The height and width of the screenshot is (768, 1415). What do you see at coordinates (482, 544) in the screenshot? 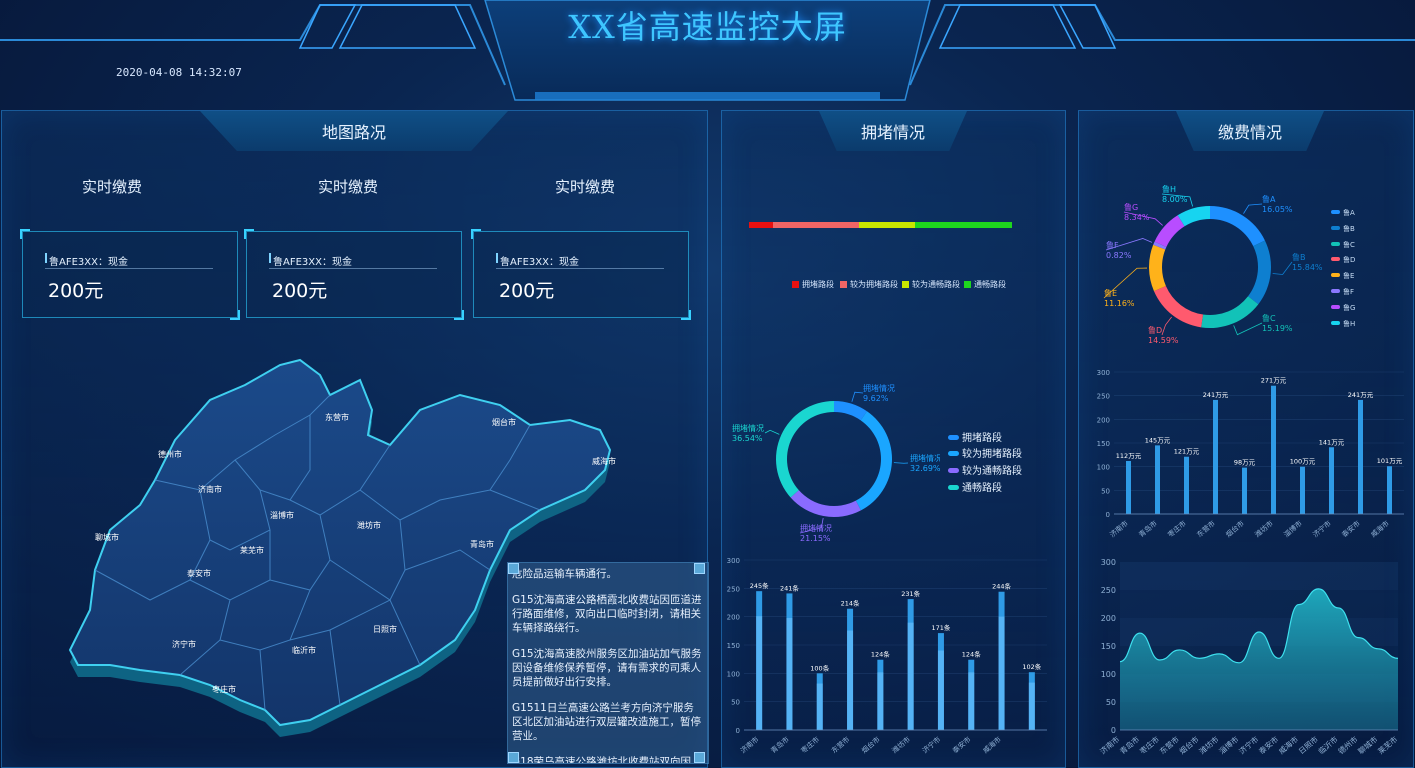
I see `city-label: 青岛市` at bounding box center [482, 544].